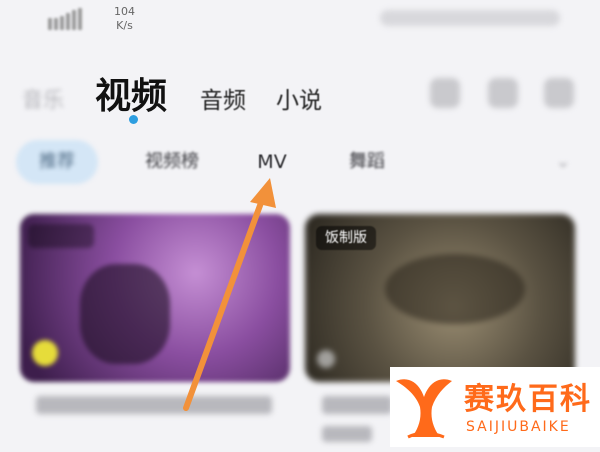 Image resolution: width=600 pixels, height=452 pixels. What do you see at coordinates (223, 98) in the screenshot?
I see `tab-audio: 音频` at bounding box center [223, 98].